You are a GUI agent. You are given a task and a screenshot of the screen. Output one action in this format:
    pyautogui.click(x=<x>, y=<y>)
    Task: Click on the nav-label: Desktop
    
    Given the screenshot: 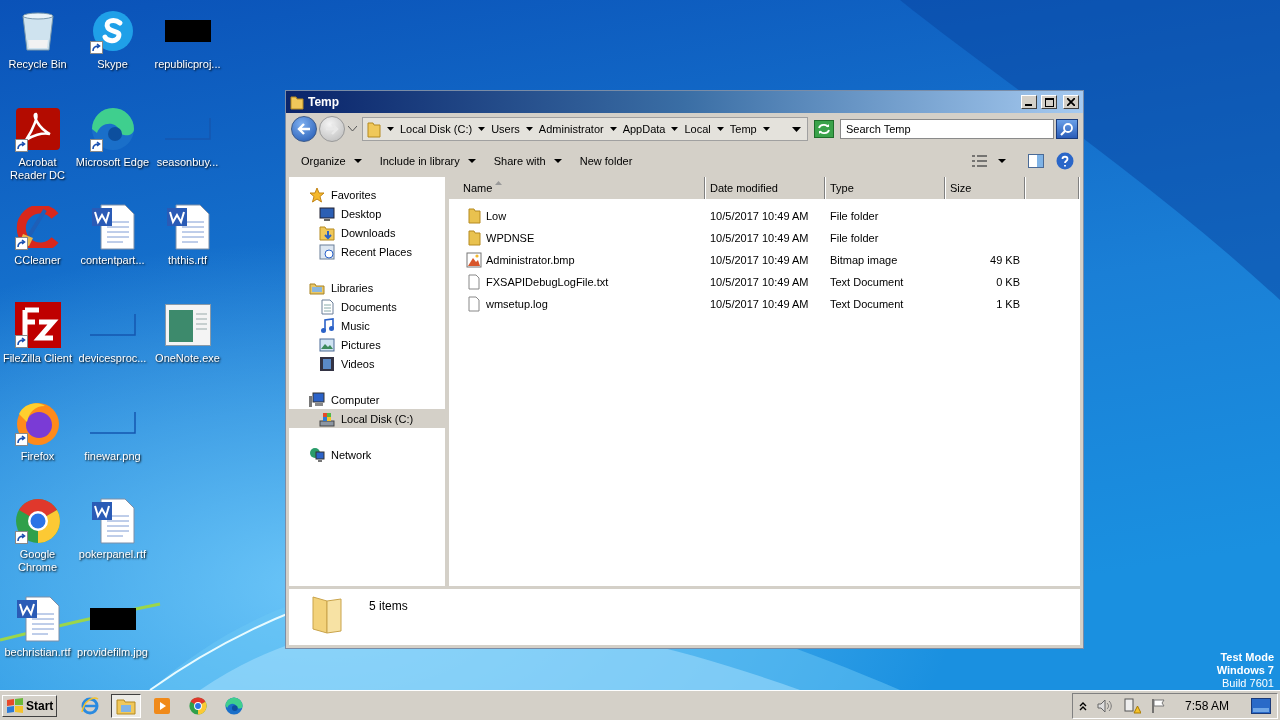 What is the action you would take?
    pyautogui.click(x=361, y=213)
    